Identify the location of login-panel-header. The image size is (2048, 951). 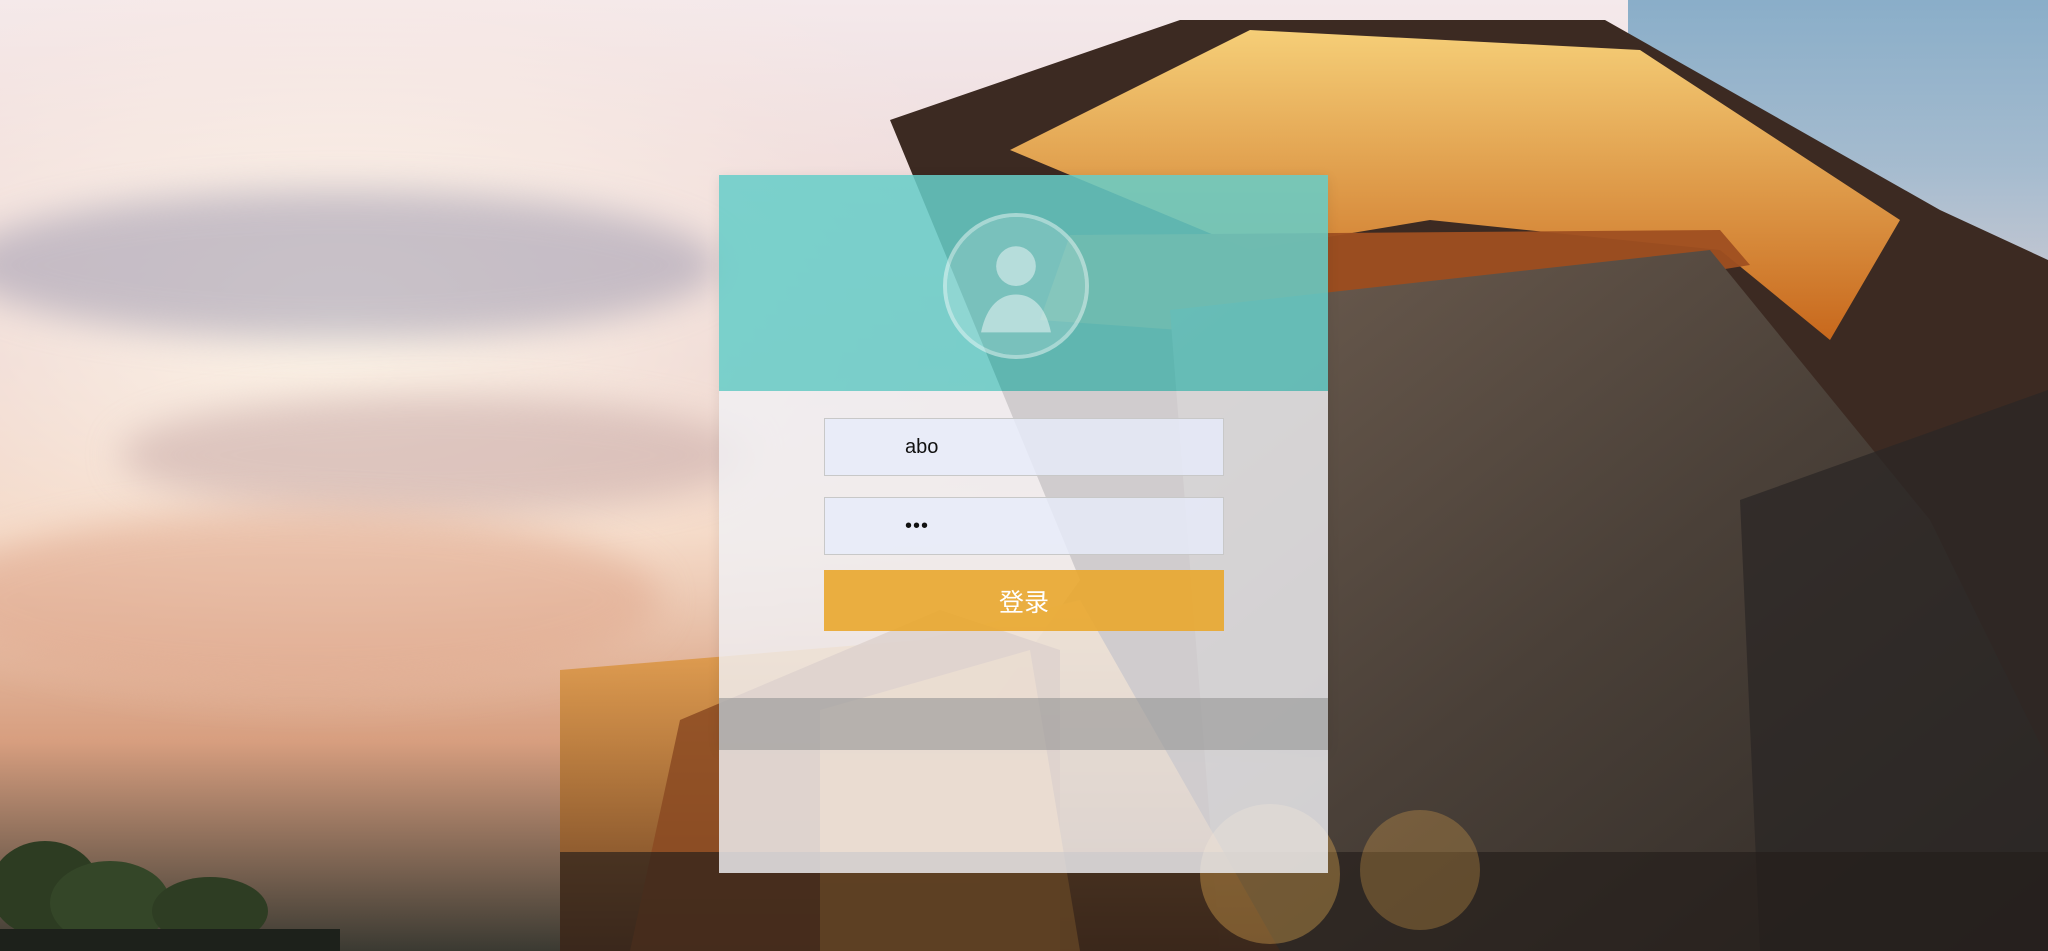
(1023, 283).